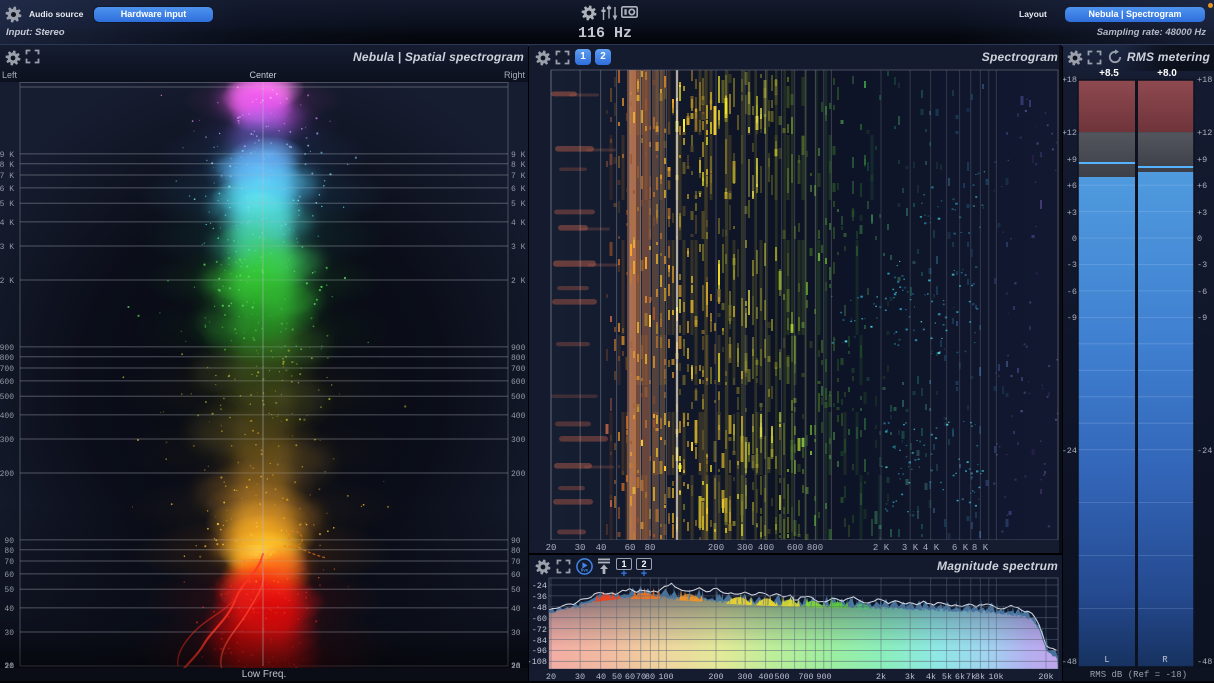  What do you see at coordinates (1106, 660) in the screenshot?
I see `svg-text: L` at bounding box center [1106, 660].